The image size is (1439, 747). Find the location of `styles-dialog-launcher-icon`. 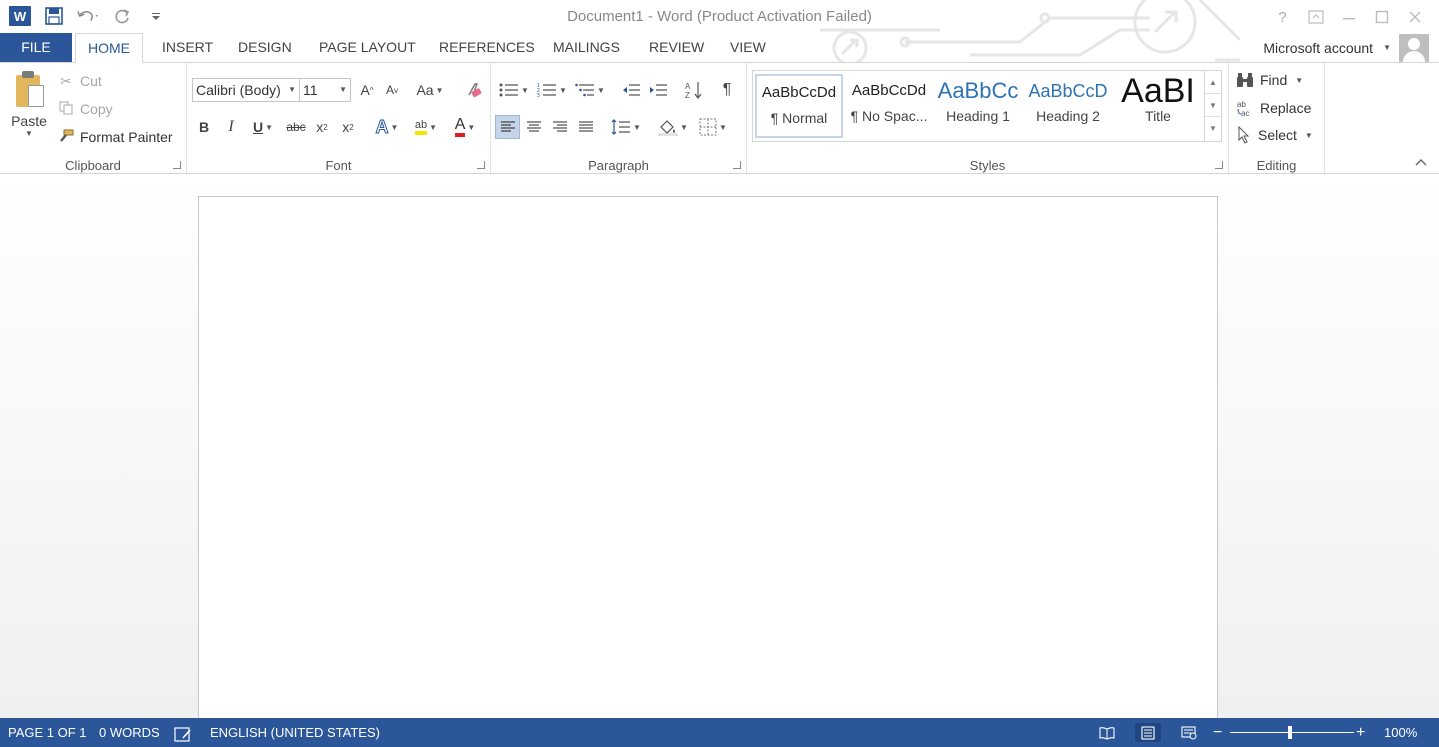

styles-dialog-launcher-icon is located at coordinates (1219, 165).